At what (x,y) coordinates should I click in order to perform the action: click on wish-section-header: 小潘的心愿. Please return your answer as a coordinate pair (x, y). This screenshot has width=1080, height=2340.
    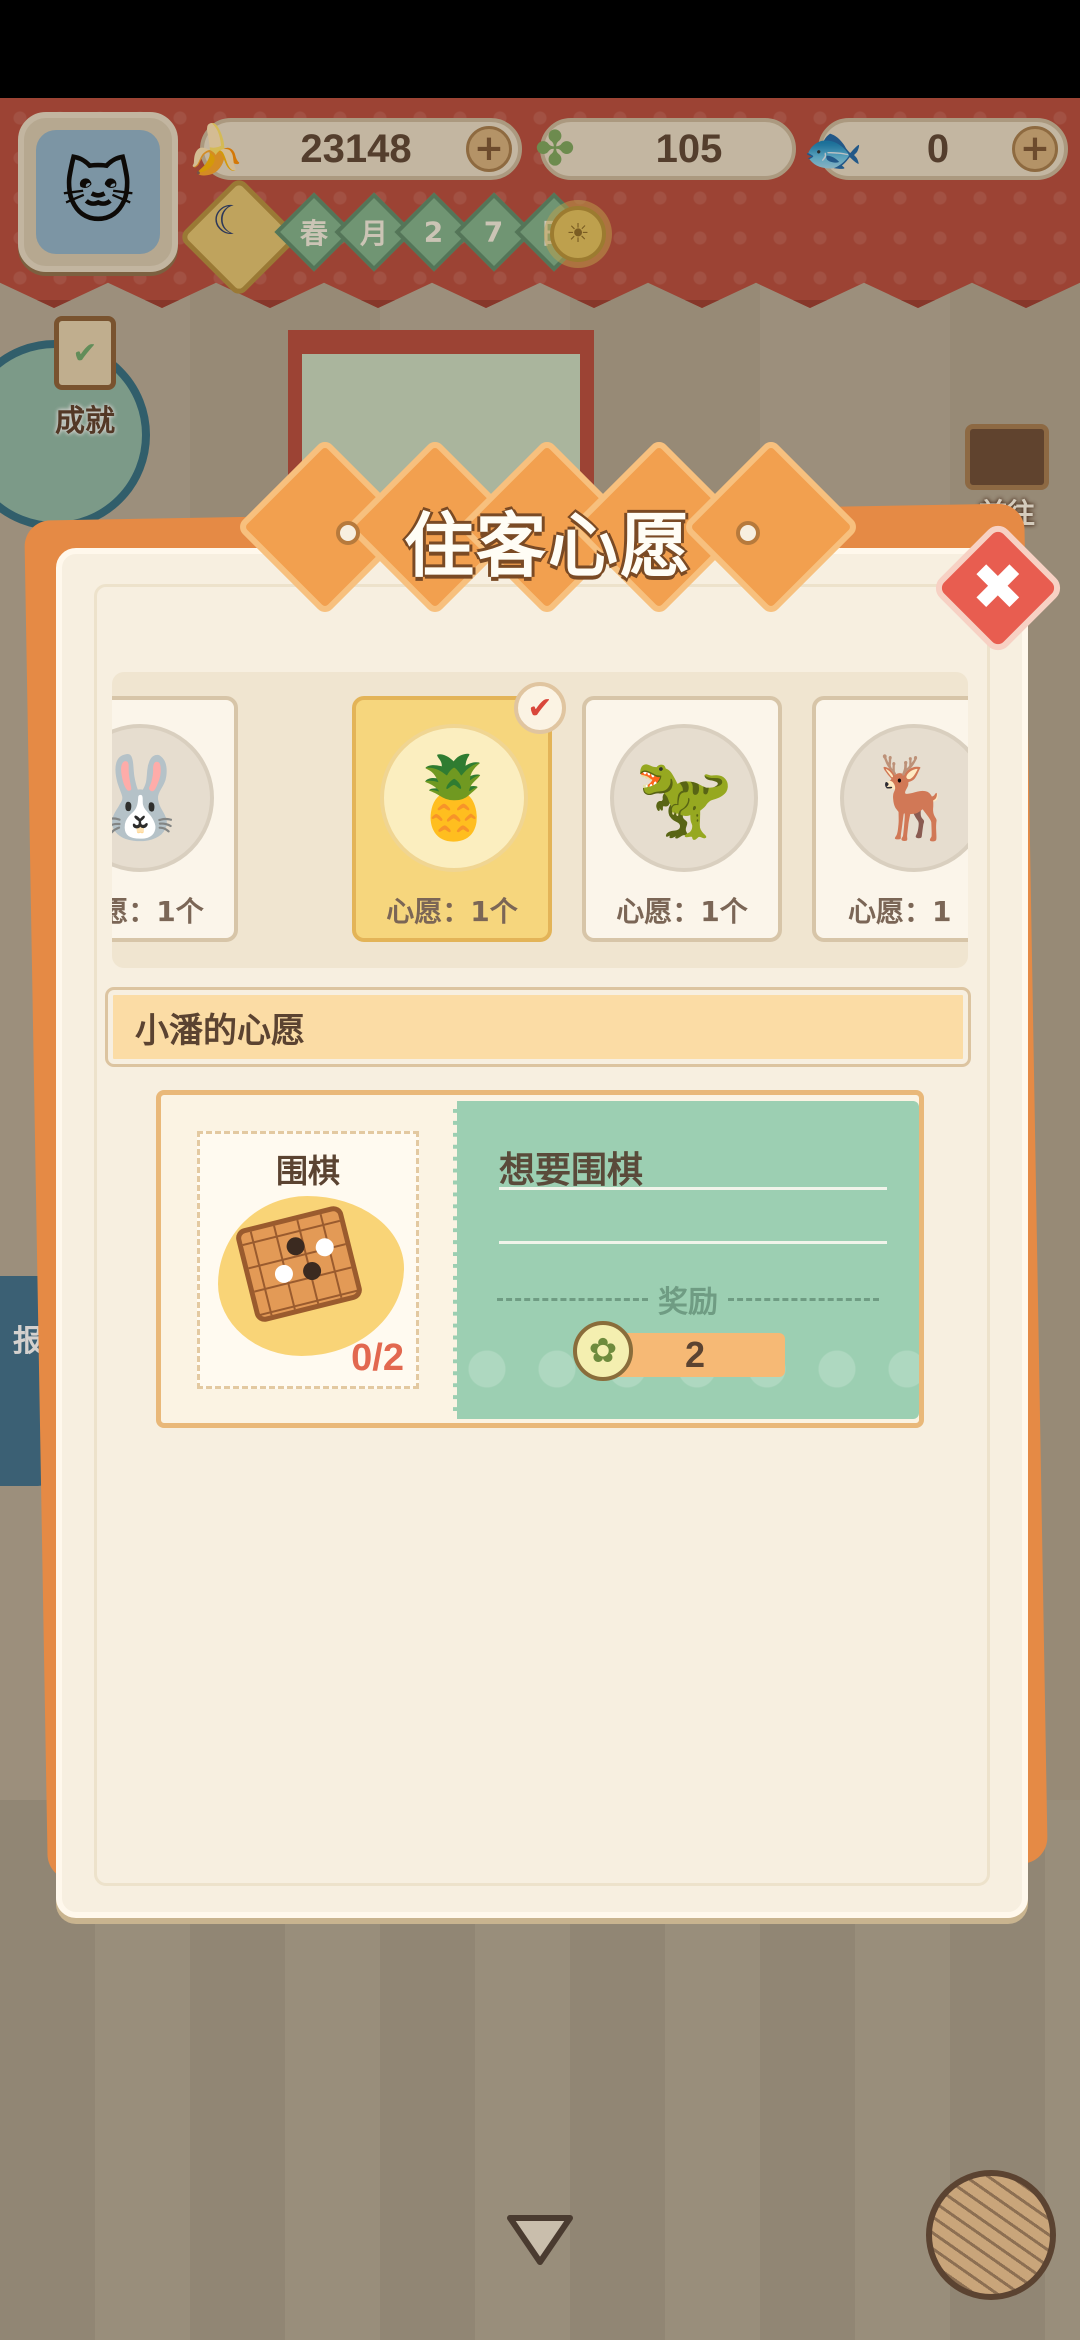
    Looking at the image, I should click on (538, 1027).